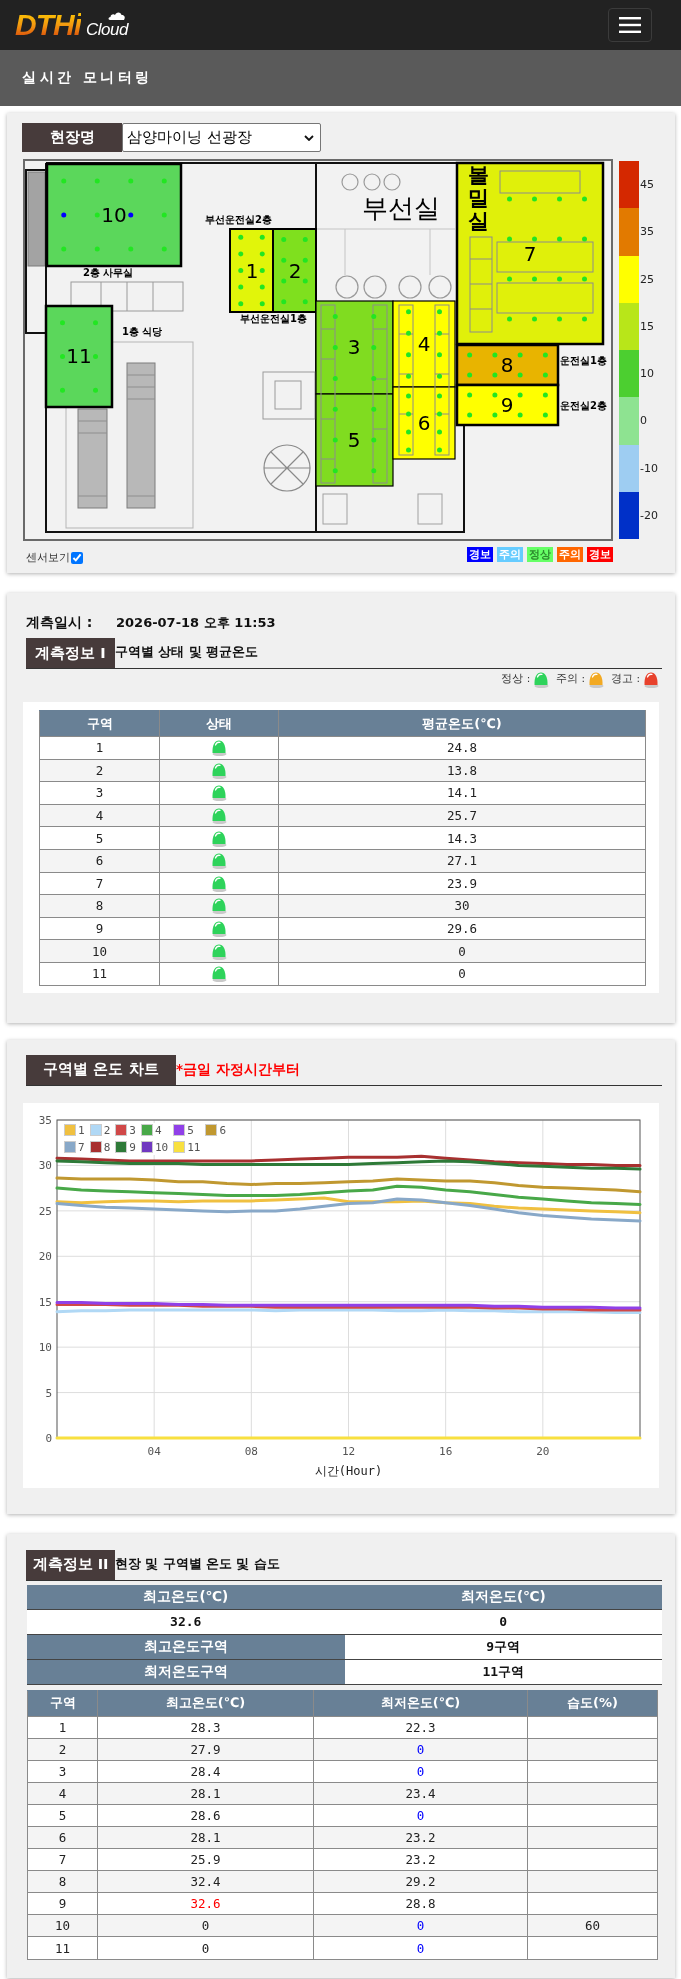  I want to click on room-label: 부선운전실2층, so click(238, 220).